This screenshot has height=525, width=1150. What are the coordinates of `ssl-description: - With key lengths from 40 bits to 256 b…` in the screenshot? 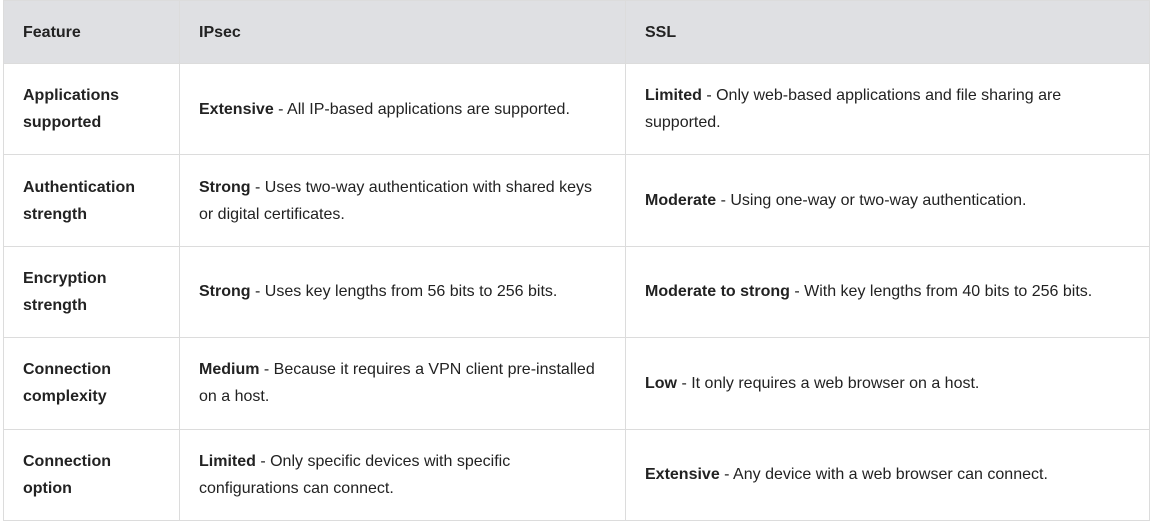 It's located at (941, 292).